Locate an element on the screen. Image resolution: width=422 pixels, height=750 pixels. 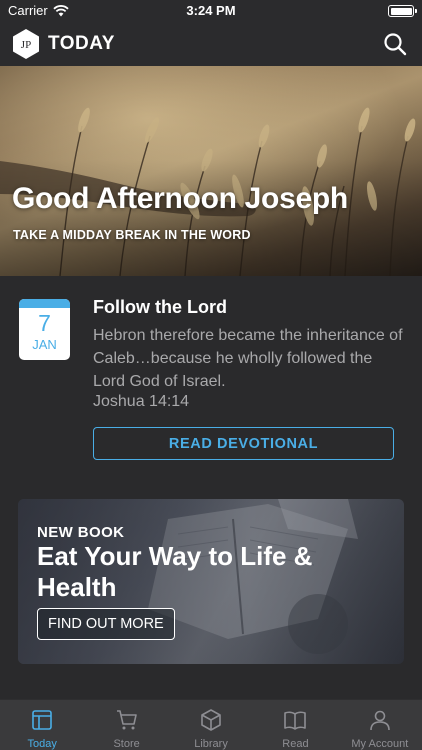
tab-my-account: My Account is located at coordinates (380, 725).